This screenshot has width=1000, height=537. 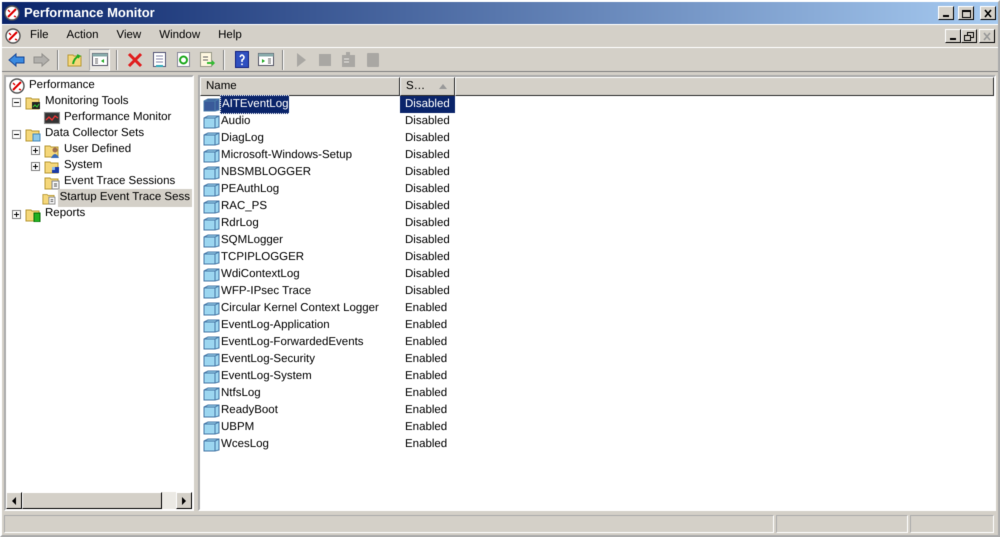 I want to click on sort-arrow-icon, so click(x=443, y=86).